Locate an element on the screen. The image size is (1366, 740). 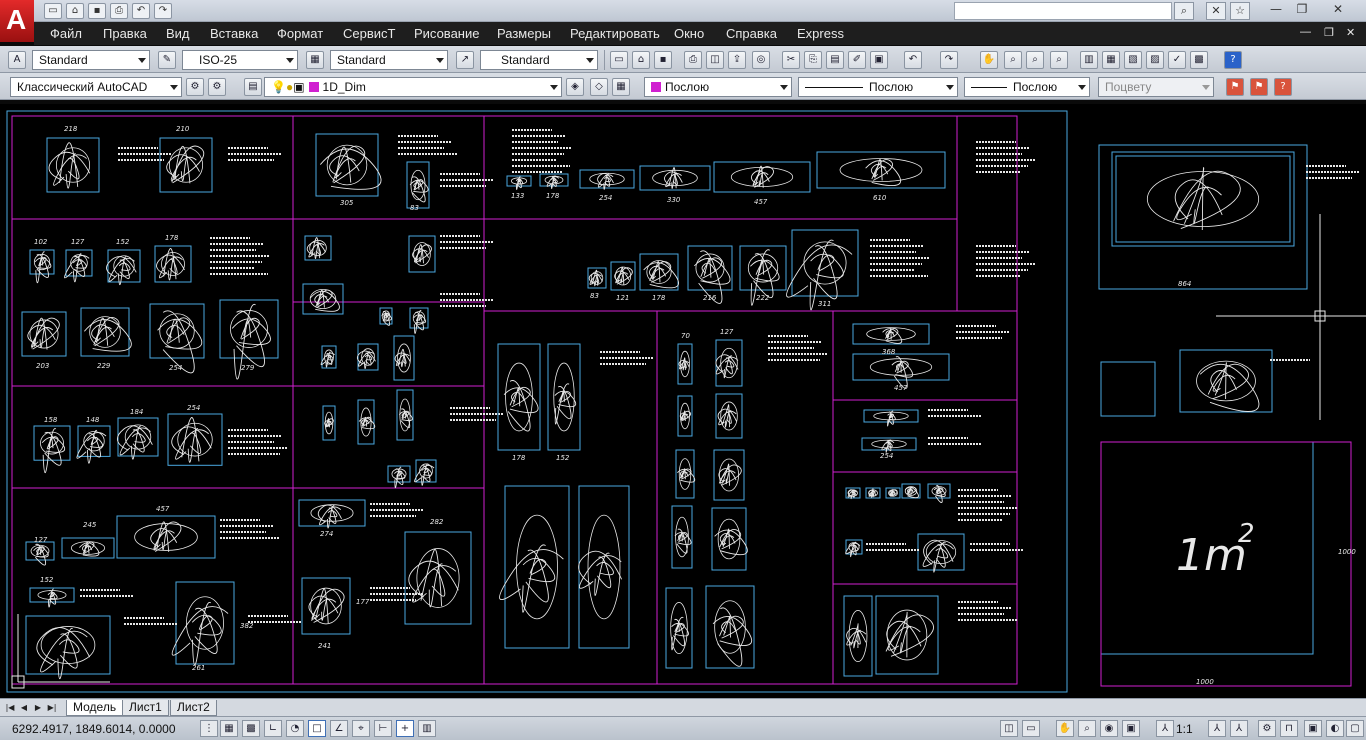
color-select: Послою is located at coordinates (718, 87).